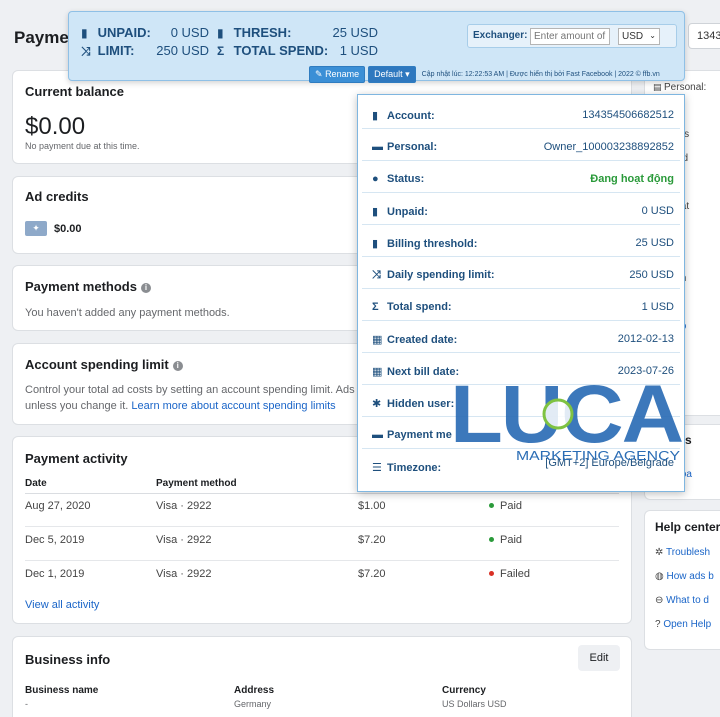 Image resolution: width=720 pixels, height=717 pixels. What do you see at coordinates (414, 468) in the screenshot?
I see `row-label: Timezone:` at bounding box center [414, 468].